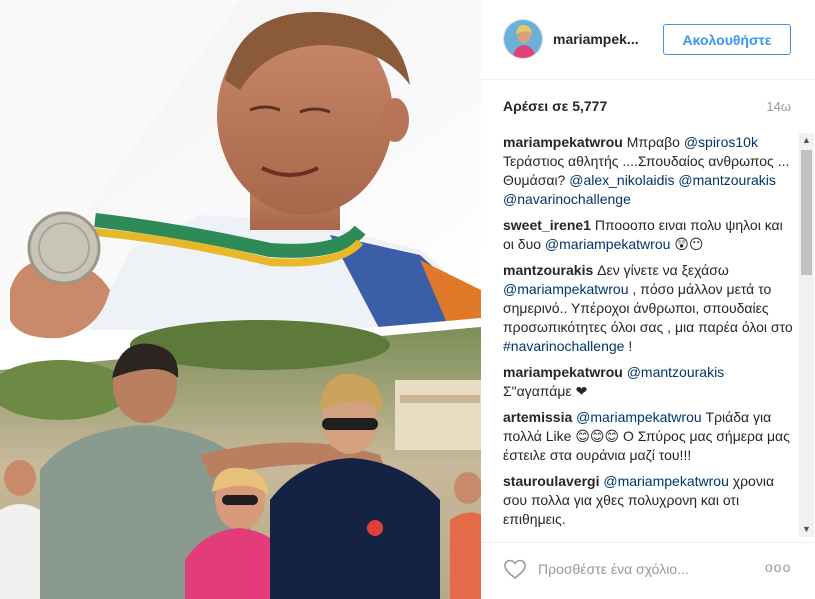 The height and width of the screenshot is (599, 815). I want to click on likes-row: Αρέσει σε 5,777 14ω, so click(648, 108).